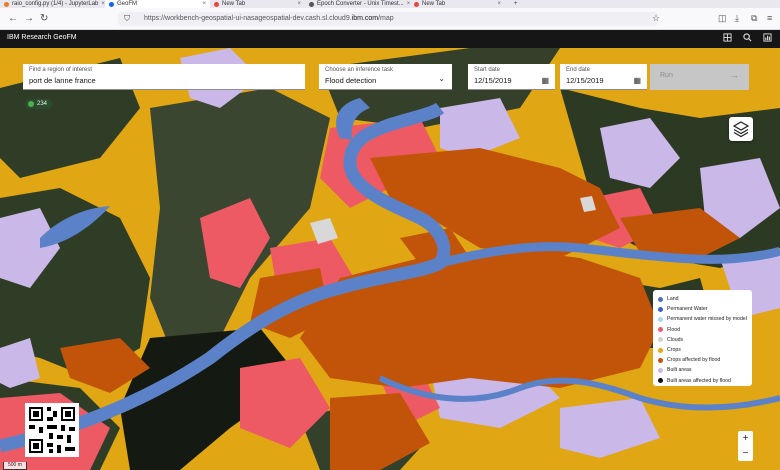 The height and width of the screenshot is (470, 780). I want to click on legend-item: Permanent water missed by model, so click(702, 319).